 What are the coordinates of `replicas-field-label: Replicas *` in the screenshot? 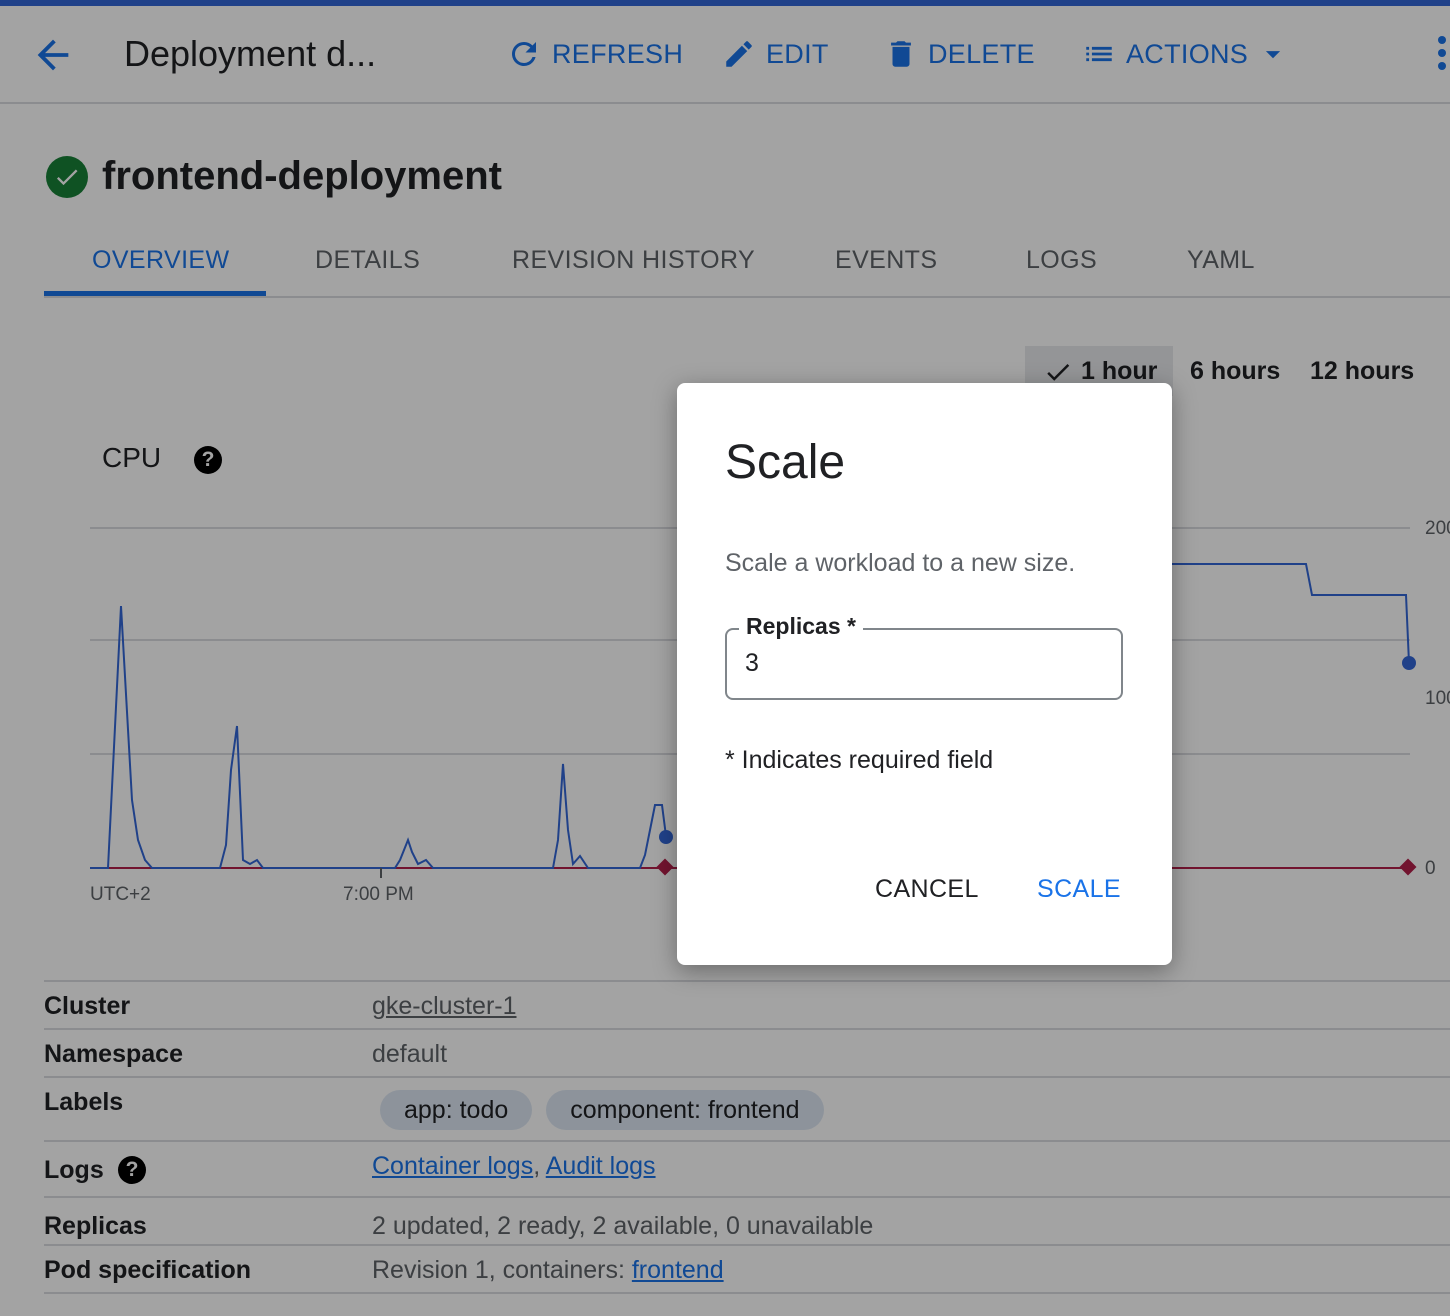 It's located at (801, 626).